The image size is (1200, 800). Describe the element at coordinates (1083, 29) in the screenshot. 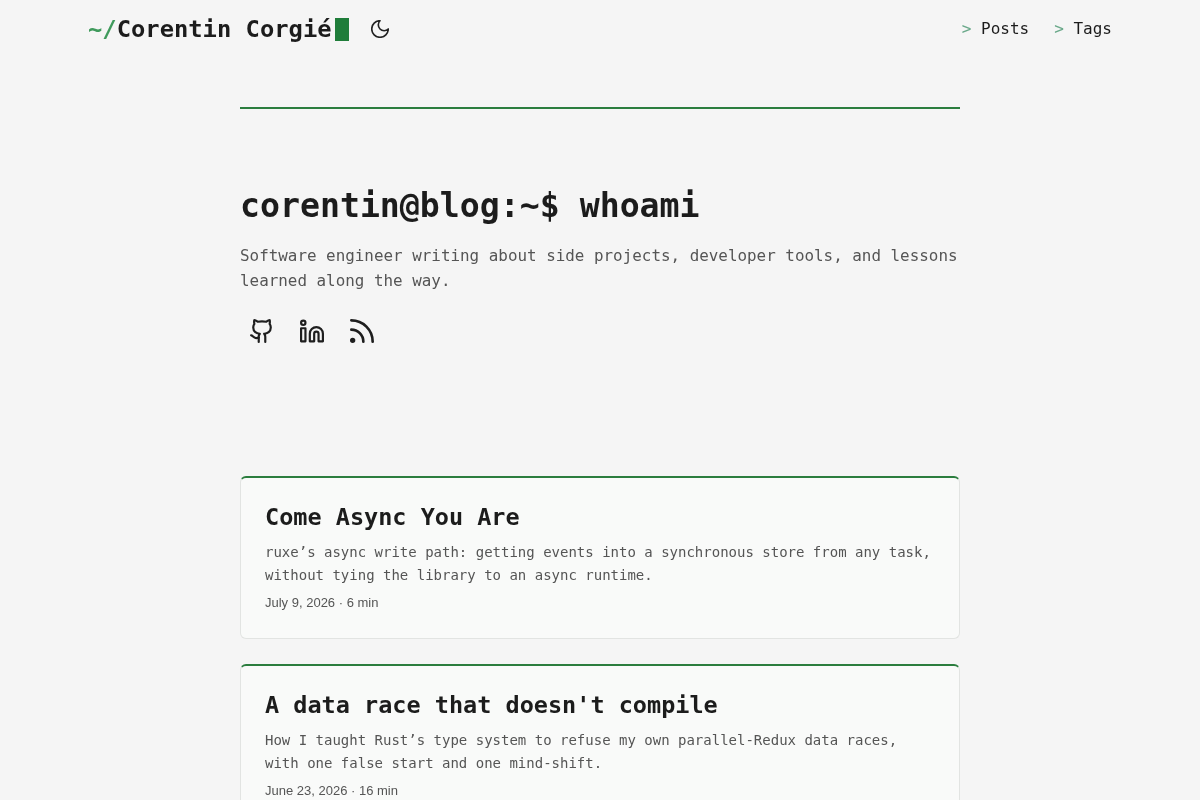

I see `nav-link: > Tags` at that location.